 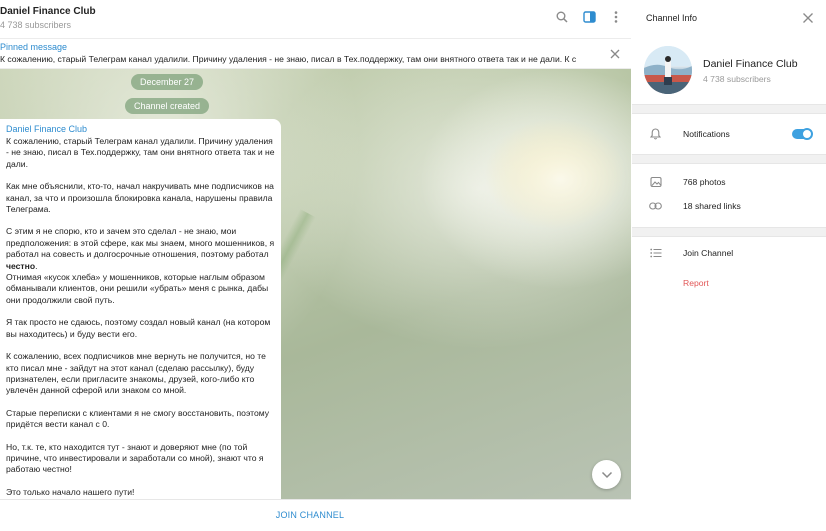 What do you see at coordinates (655, 253) in the screenshot?
I see `list-icon` at bounding box center [655, 253].